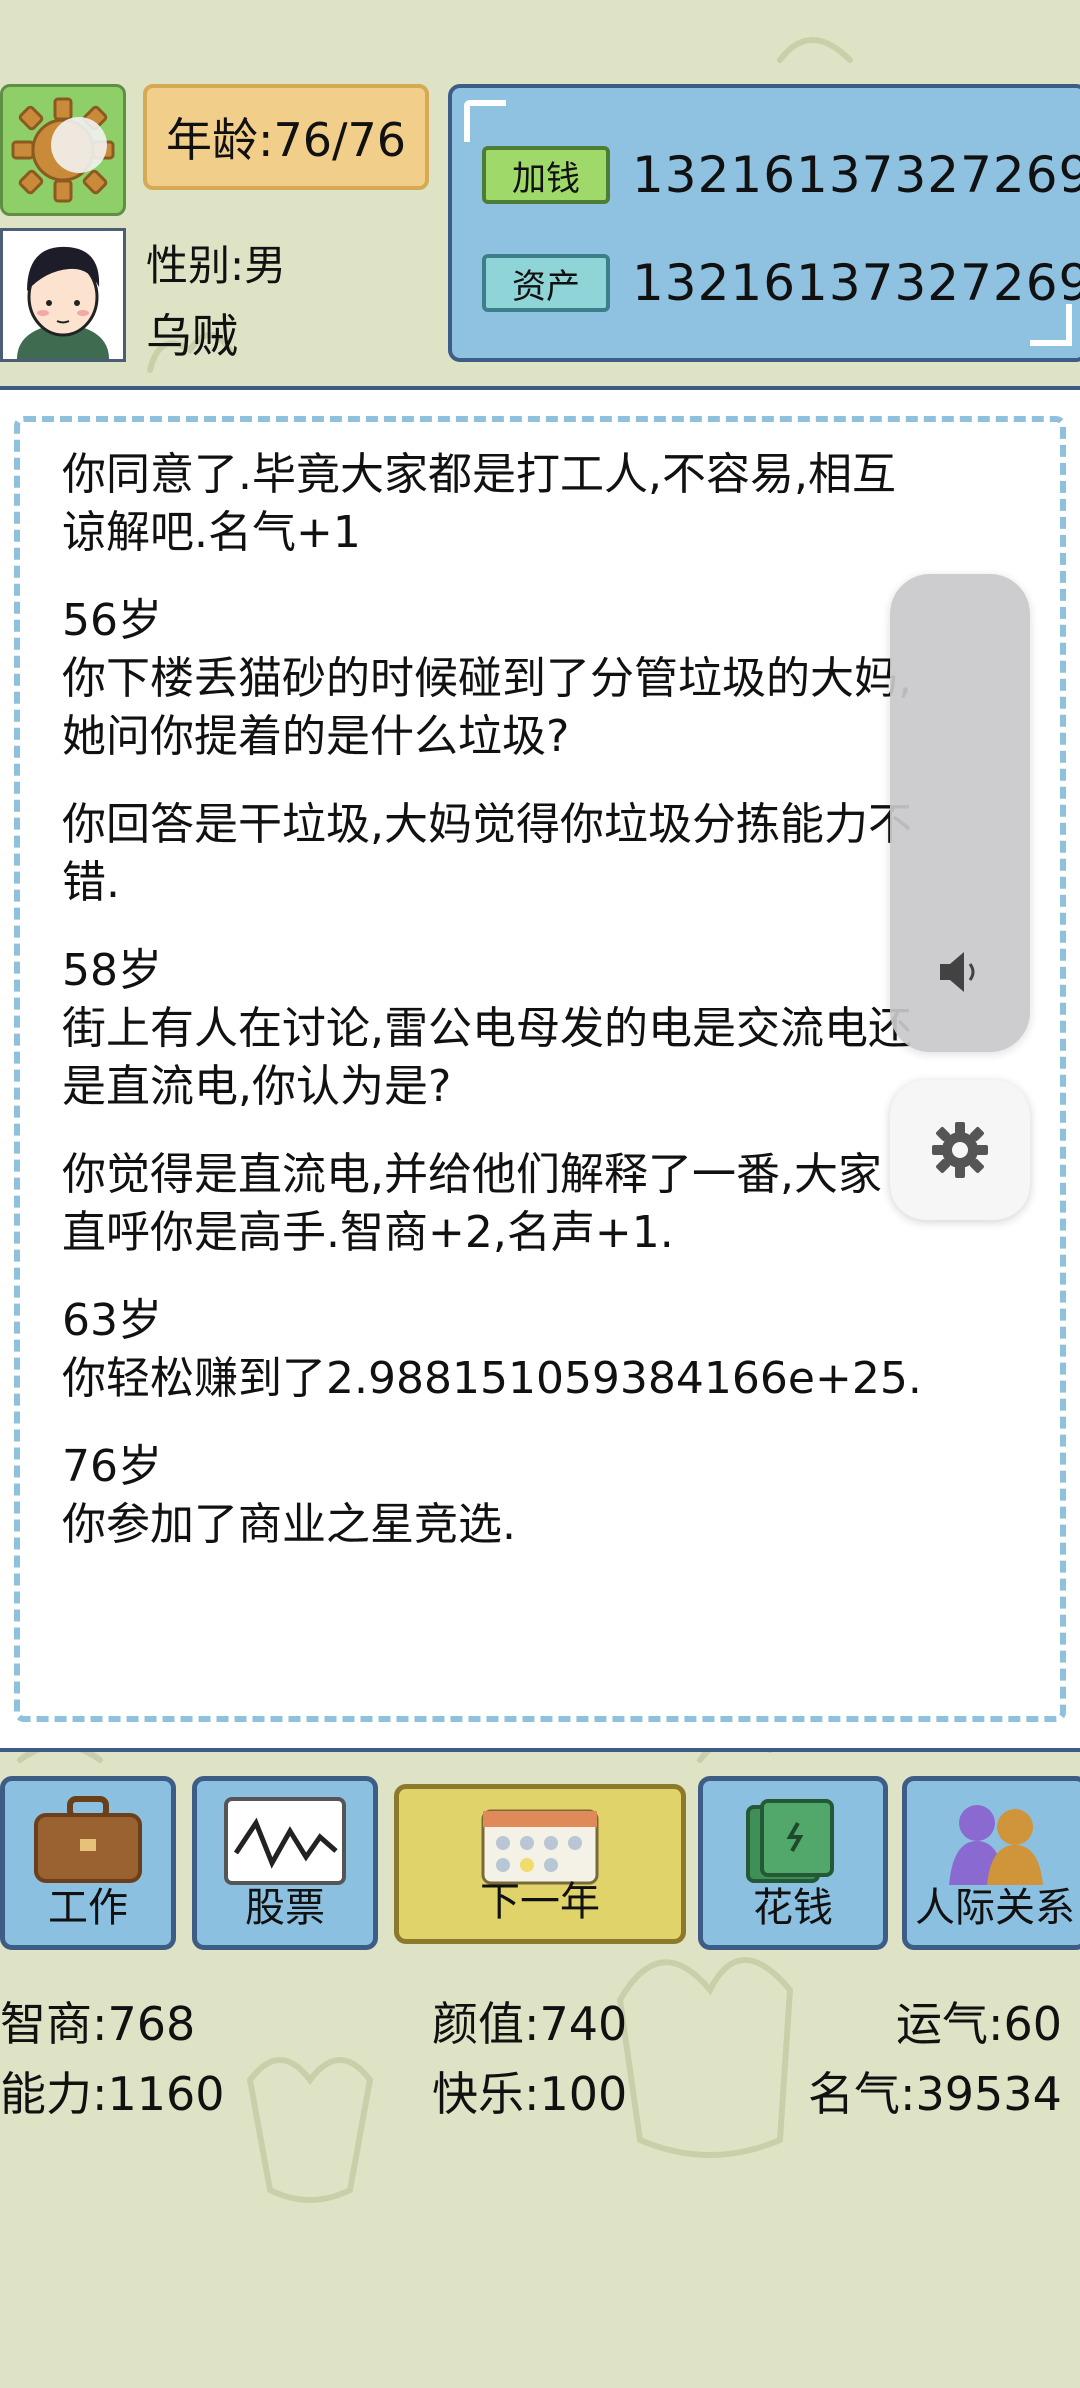  I want to click on log-entry-age: 58岁, so click(112, 970).